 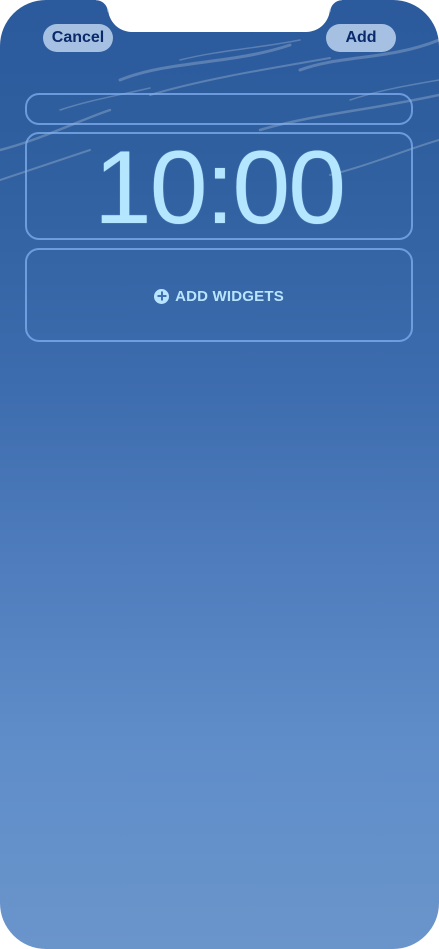 What do you see at coordinates (219, 109) in the screenshot?
I see `top-widget-slot` at bounding box center [219, 109].